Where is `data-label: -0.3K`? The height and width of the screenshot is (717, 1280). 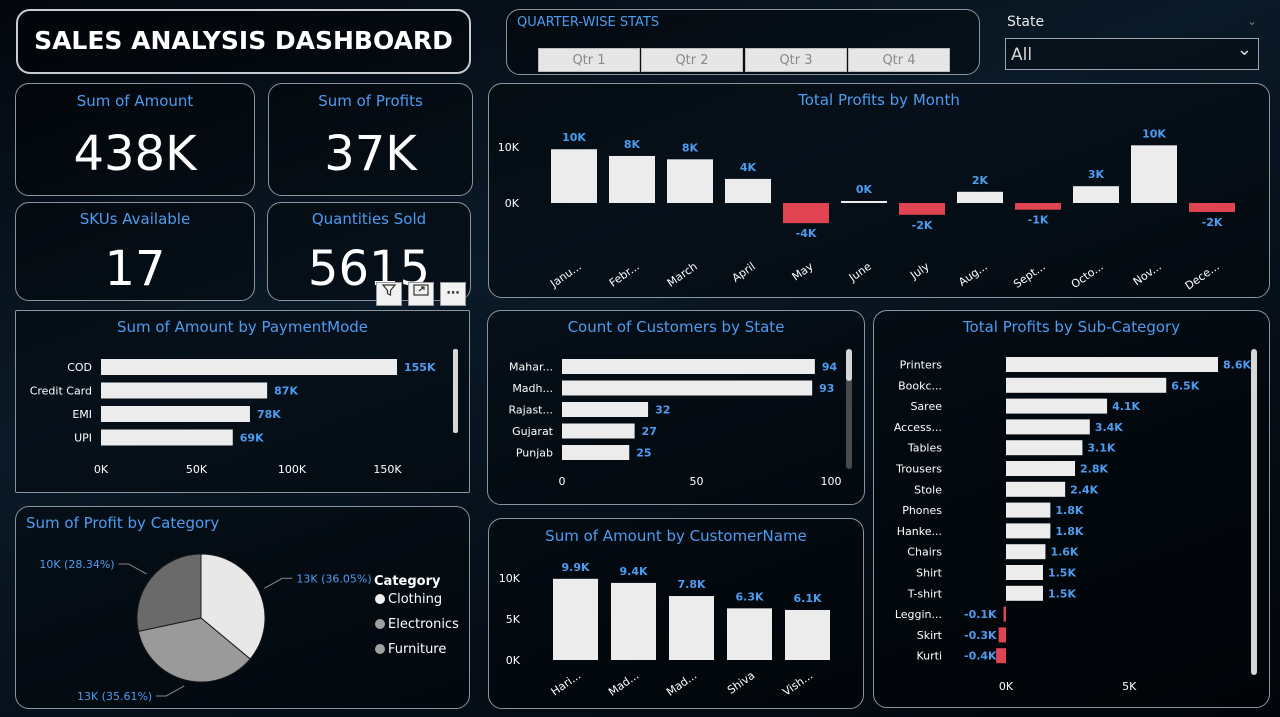
data-label: -0.3K is located at coordinates (980, 635).